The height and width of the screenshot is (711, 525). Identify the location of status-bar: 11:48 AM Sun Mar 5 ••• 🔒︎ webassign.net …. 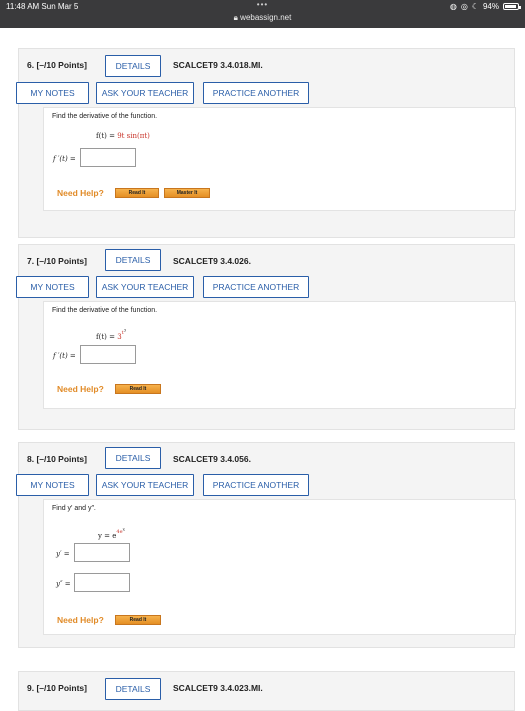
(262, 14).